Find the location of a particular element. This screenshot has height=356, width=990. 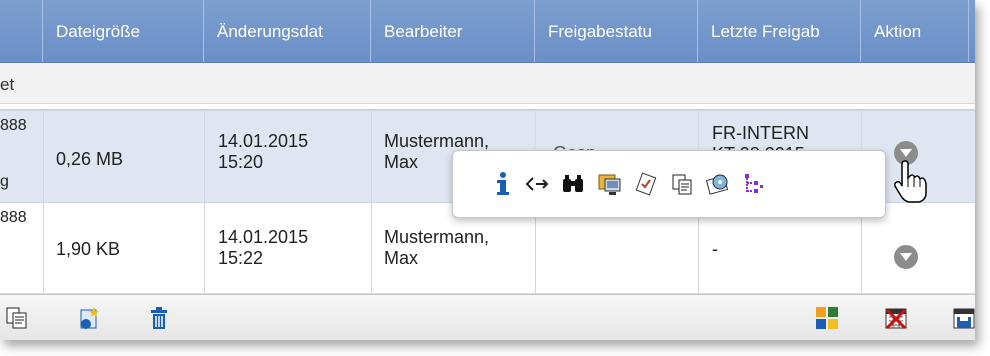

info-icon is located at coordinates (503, 184).